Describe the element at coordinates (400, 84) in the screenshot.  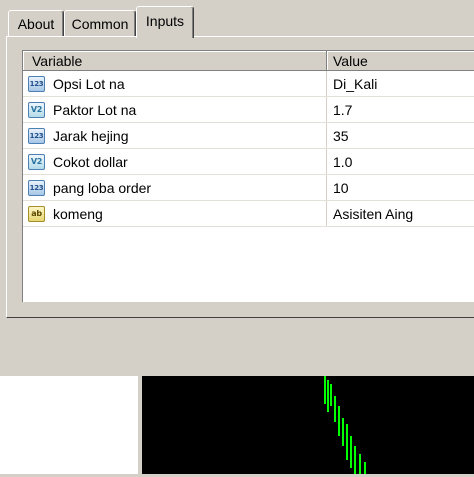
I see `value-cell: Di_Kali` at that location.